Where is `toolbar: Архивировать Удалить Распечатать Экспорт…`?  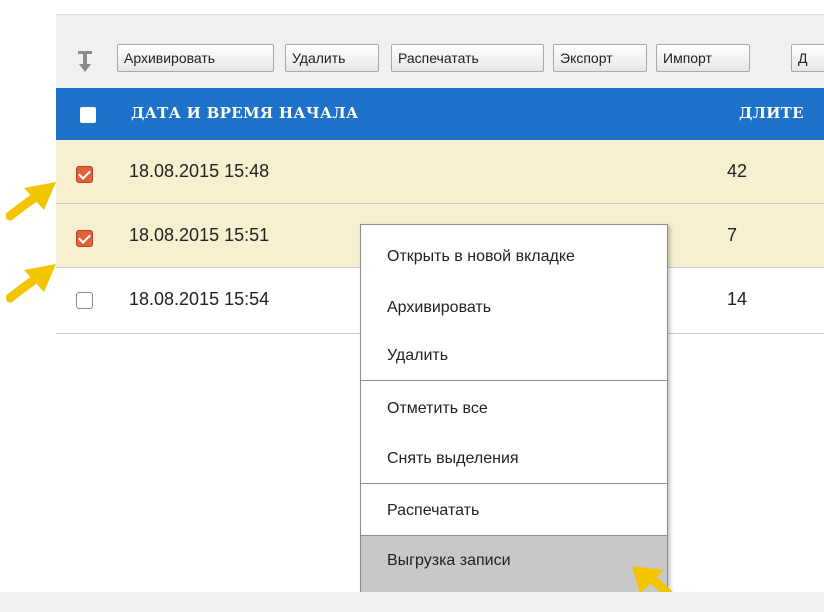 toolbar: Архивировать Удалить Распечатать Экспорт… is located at coordinates (440, 51).